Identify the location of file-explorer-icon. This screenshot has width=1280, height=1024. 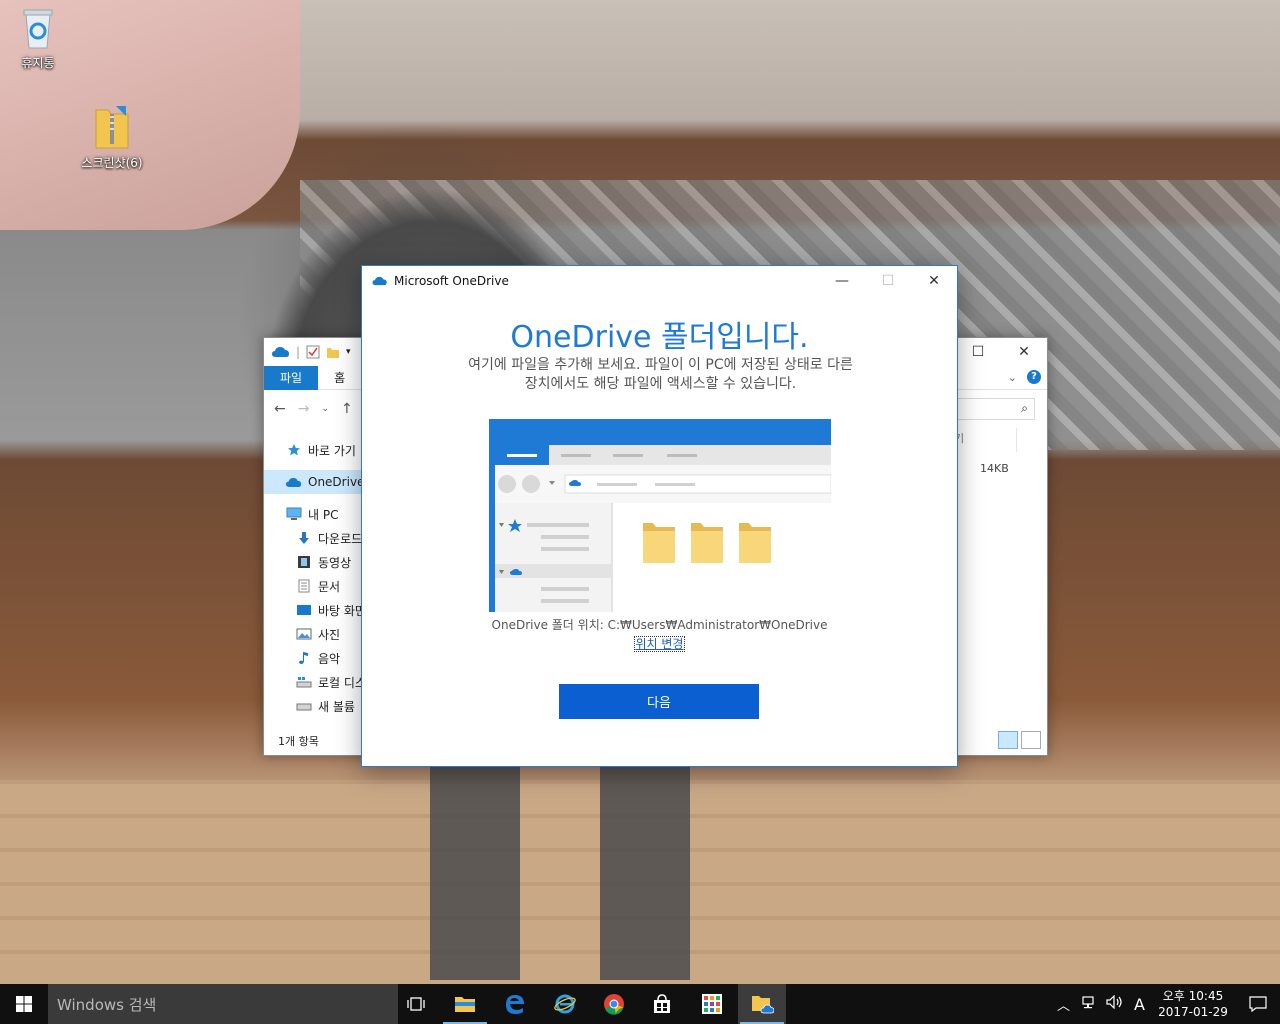
(465, 1004).